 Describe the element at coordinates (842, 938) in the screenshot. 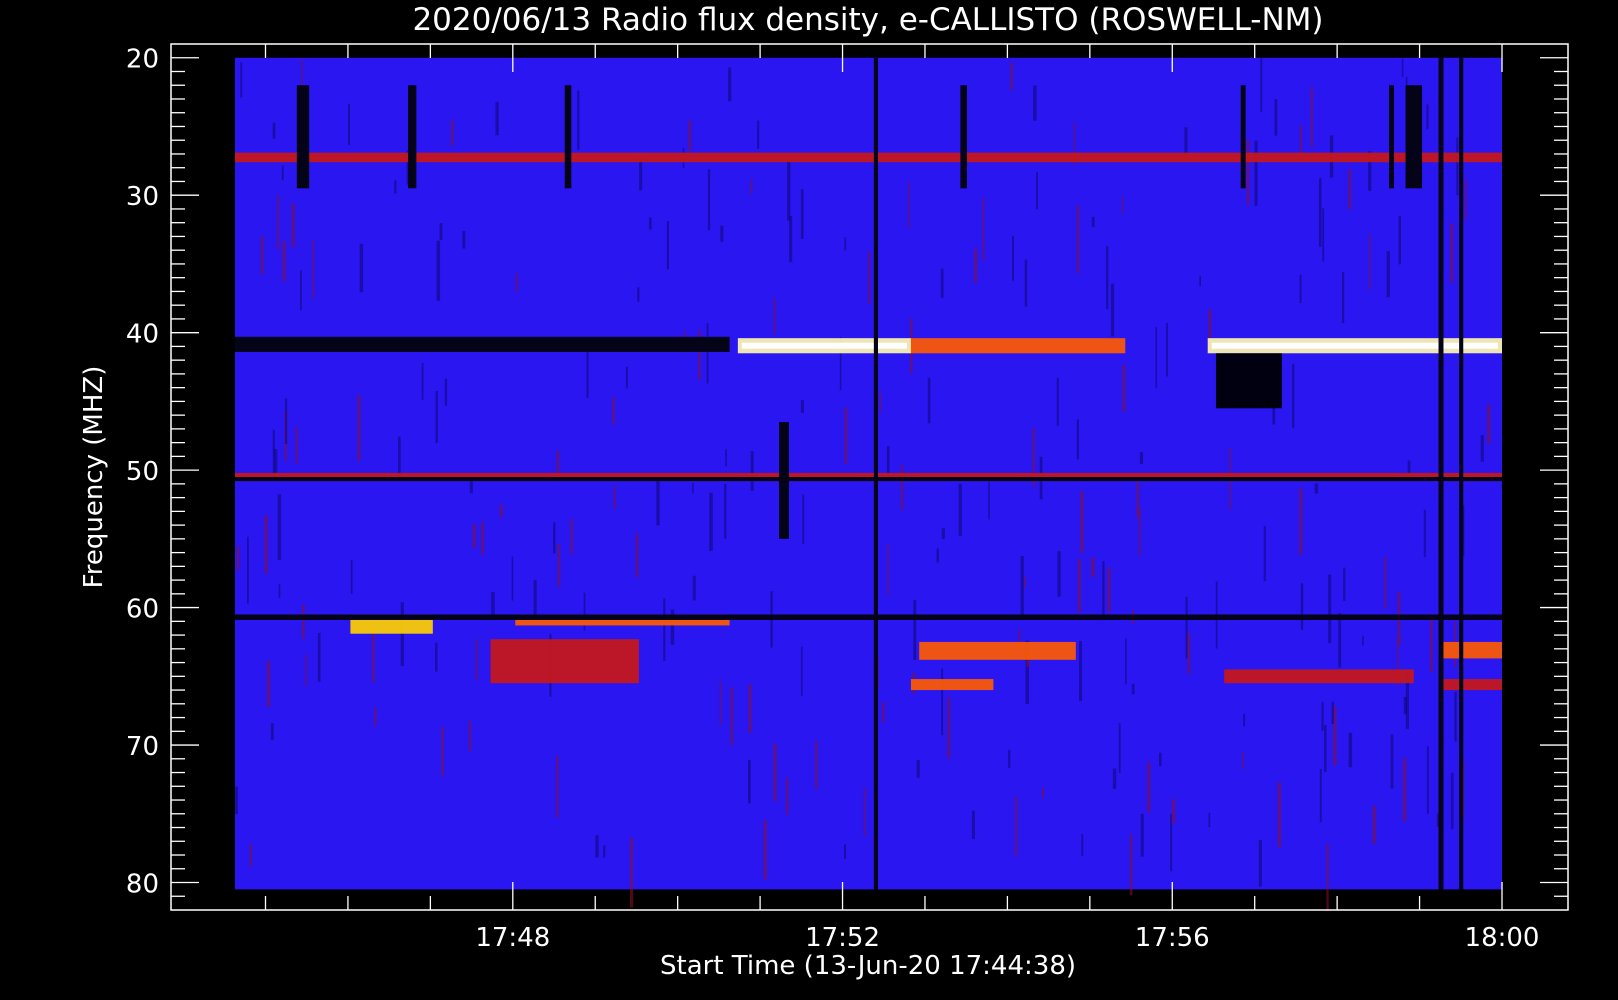

I see `x-tick-label: 17:52` at that location.